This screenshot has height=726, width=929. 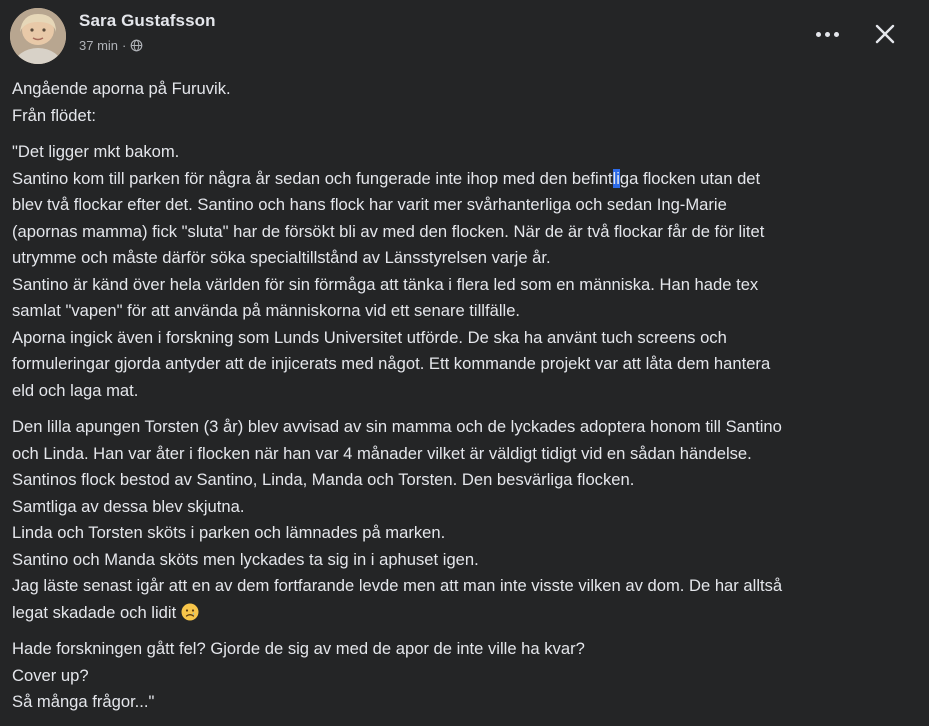 What do you see at coordinates (50, 675) in the screenshot?
I see `closing-line: Cover up?` at bounding box center [50, 675].